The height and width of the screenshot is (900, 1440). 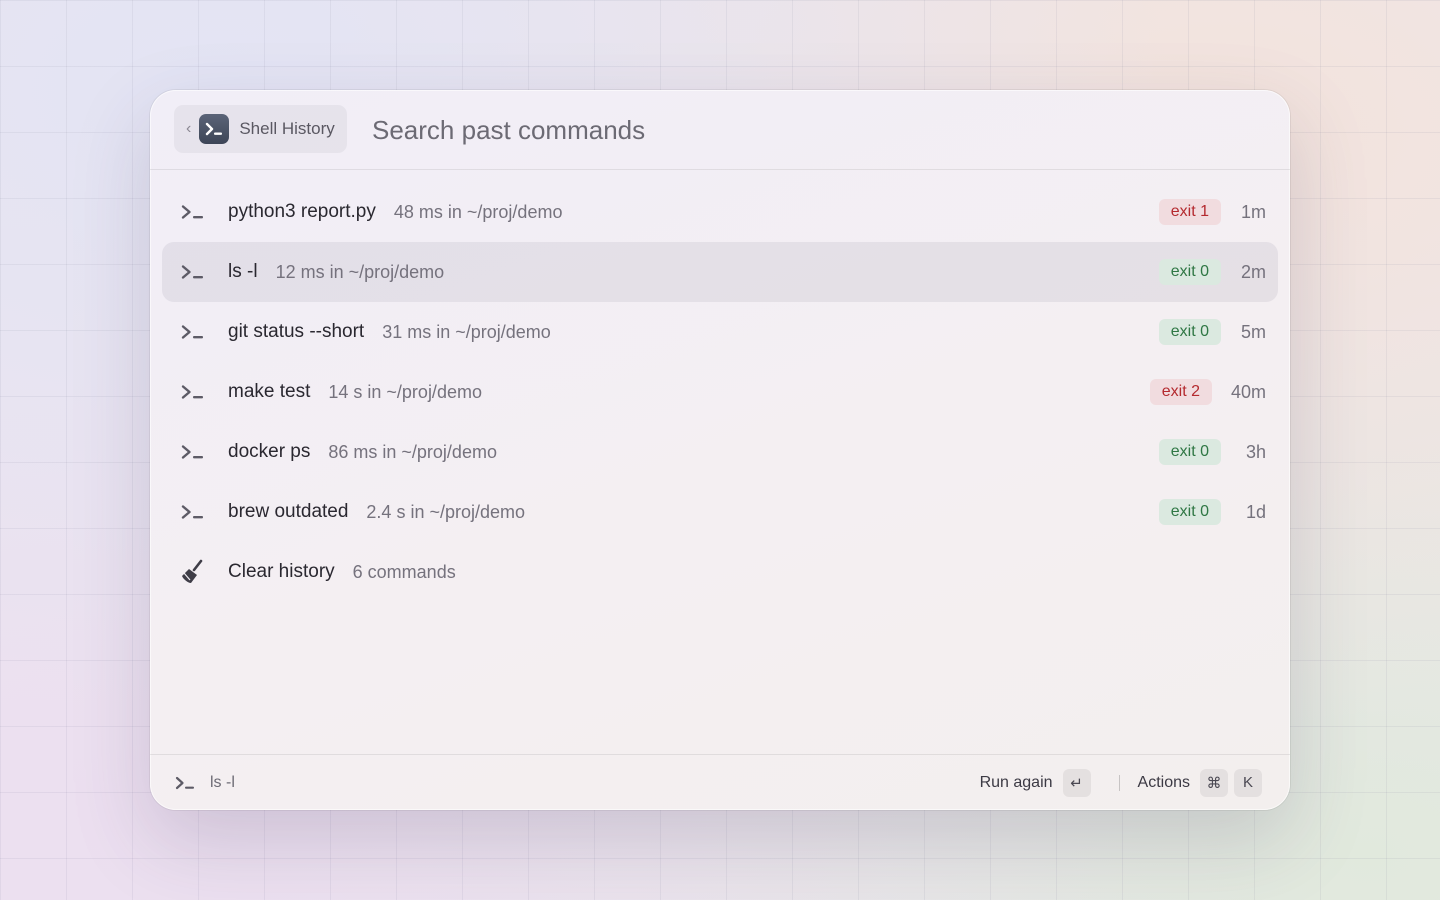 I want to click on command-title: make test, so click(x=269, y=391).